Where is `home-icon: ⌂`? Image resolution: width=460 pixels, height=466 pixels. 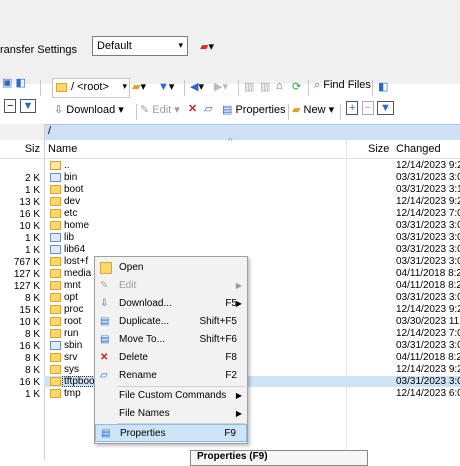
home-icon: ⌂ is located at coordinates (279, 86).